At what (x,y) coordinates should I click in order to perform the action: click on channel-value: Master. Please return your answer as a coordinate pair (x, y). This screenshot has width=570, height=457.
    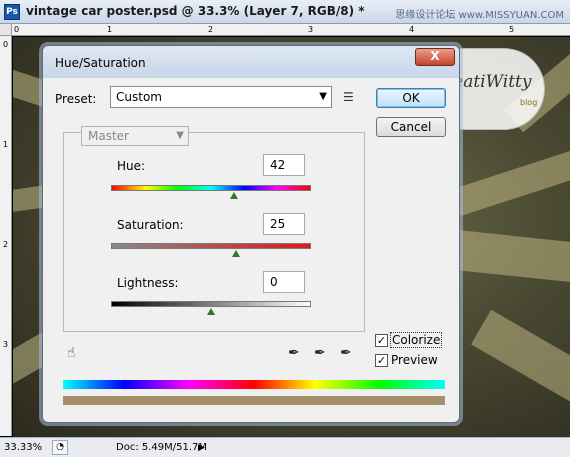
    Looking at the image, I should click on (108, 136).